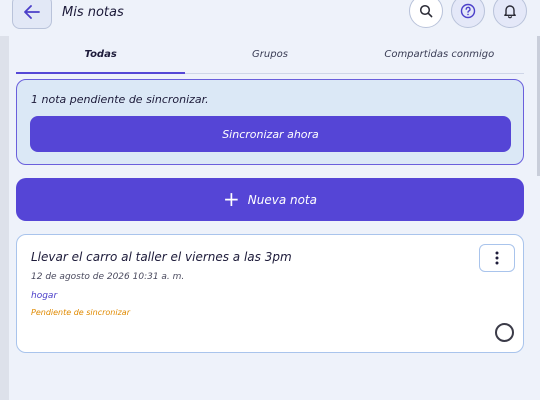 The image size is (540, 400). Describe the element at coordinates (270, 15) in the screenshot. I see `top-bar: Mis notas` at that location.